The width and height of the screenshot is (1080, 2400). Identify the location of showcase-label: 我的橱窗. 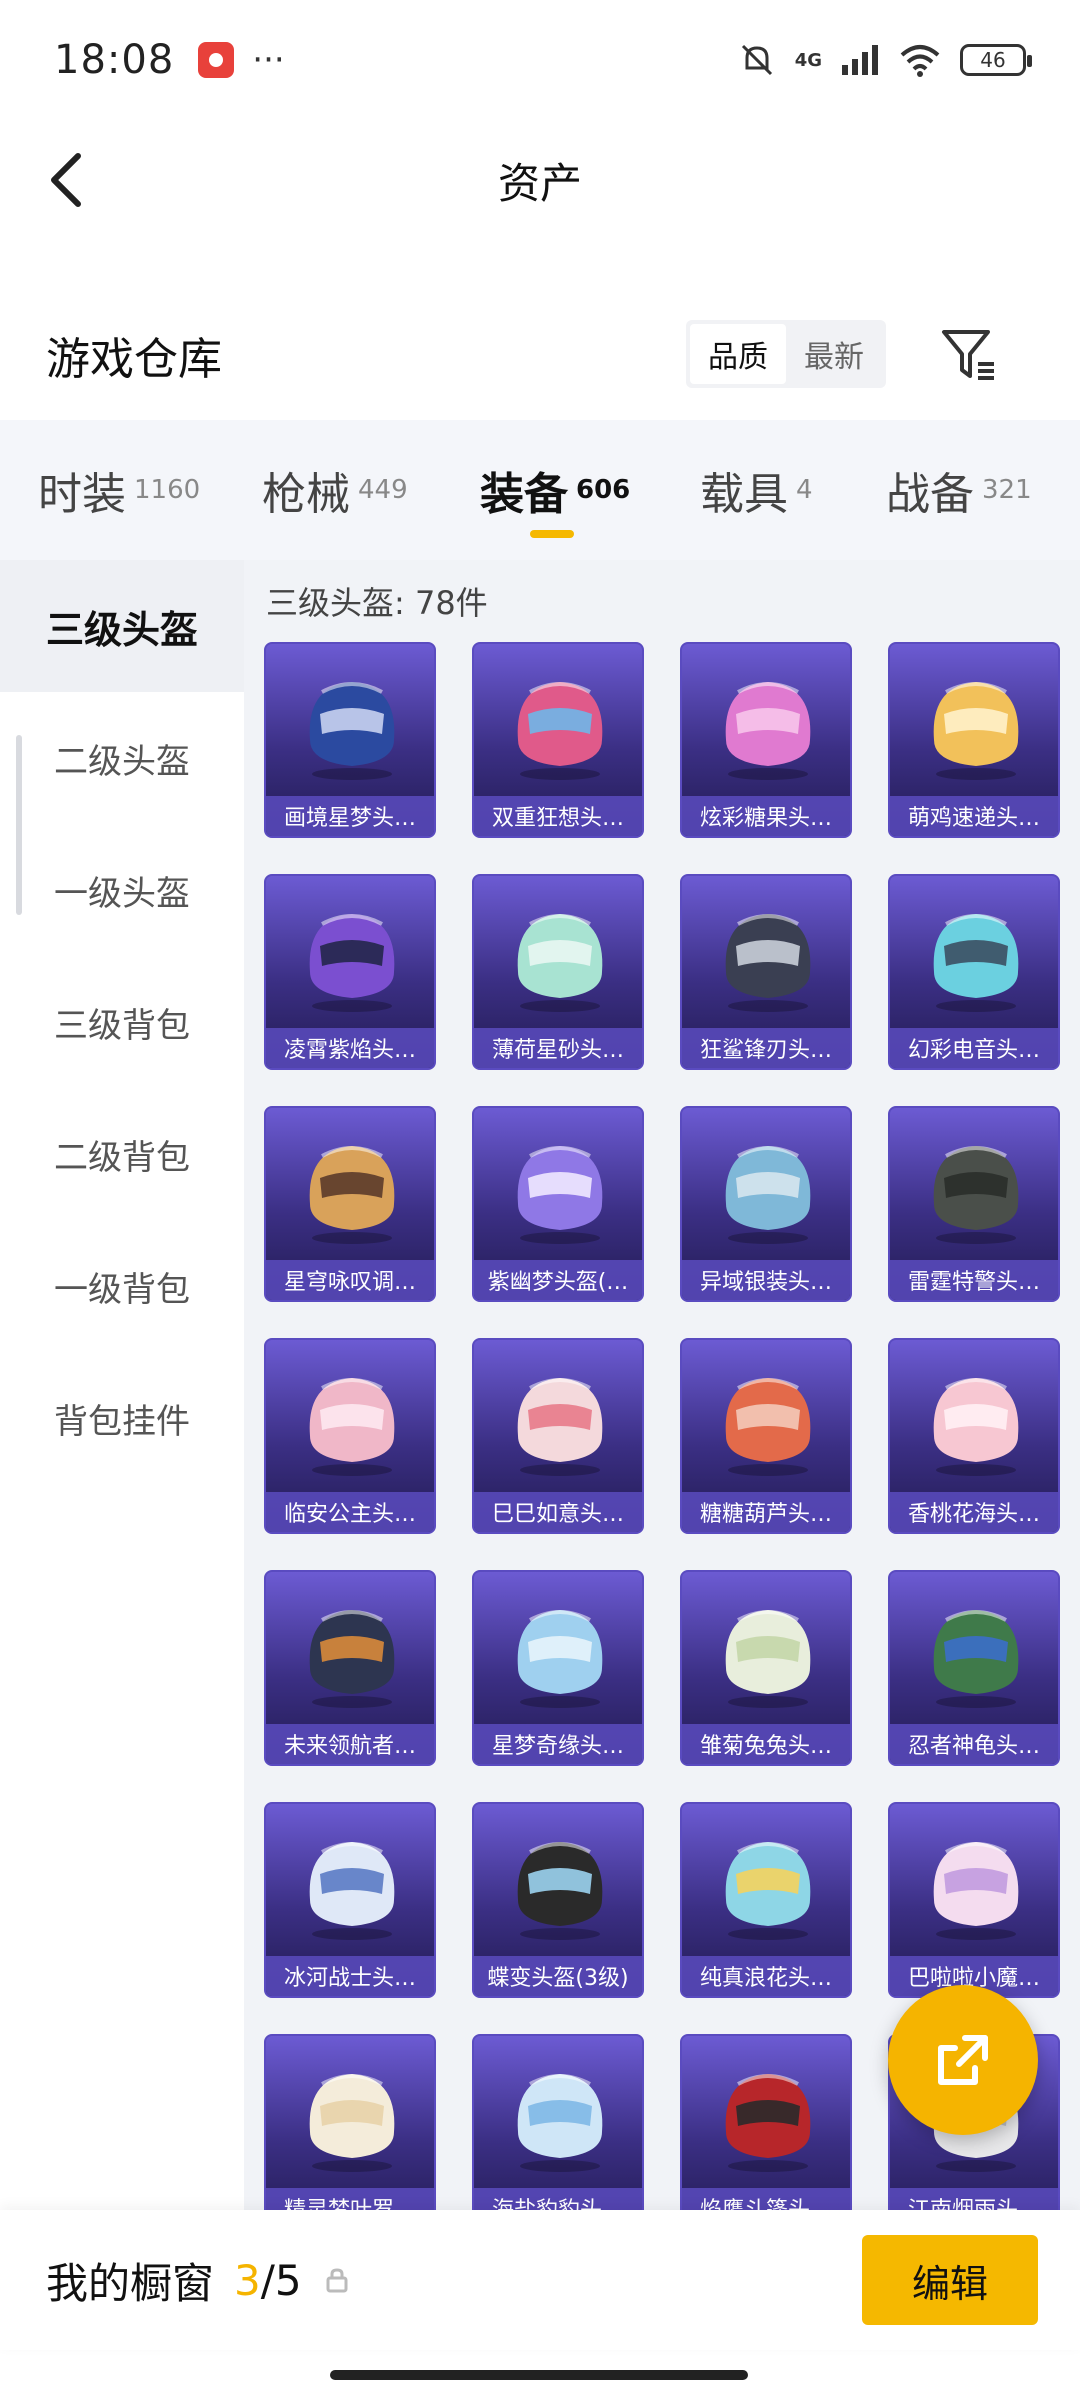
(130, 2283).